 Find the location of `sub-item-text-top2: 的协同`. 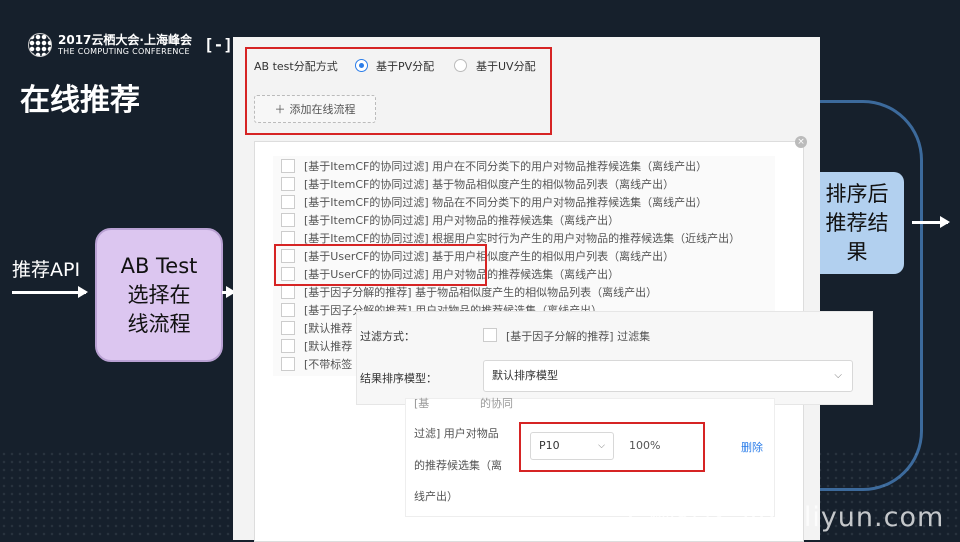

sub-item-text-top2: 的协同 is located at coordinates (496, 403).